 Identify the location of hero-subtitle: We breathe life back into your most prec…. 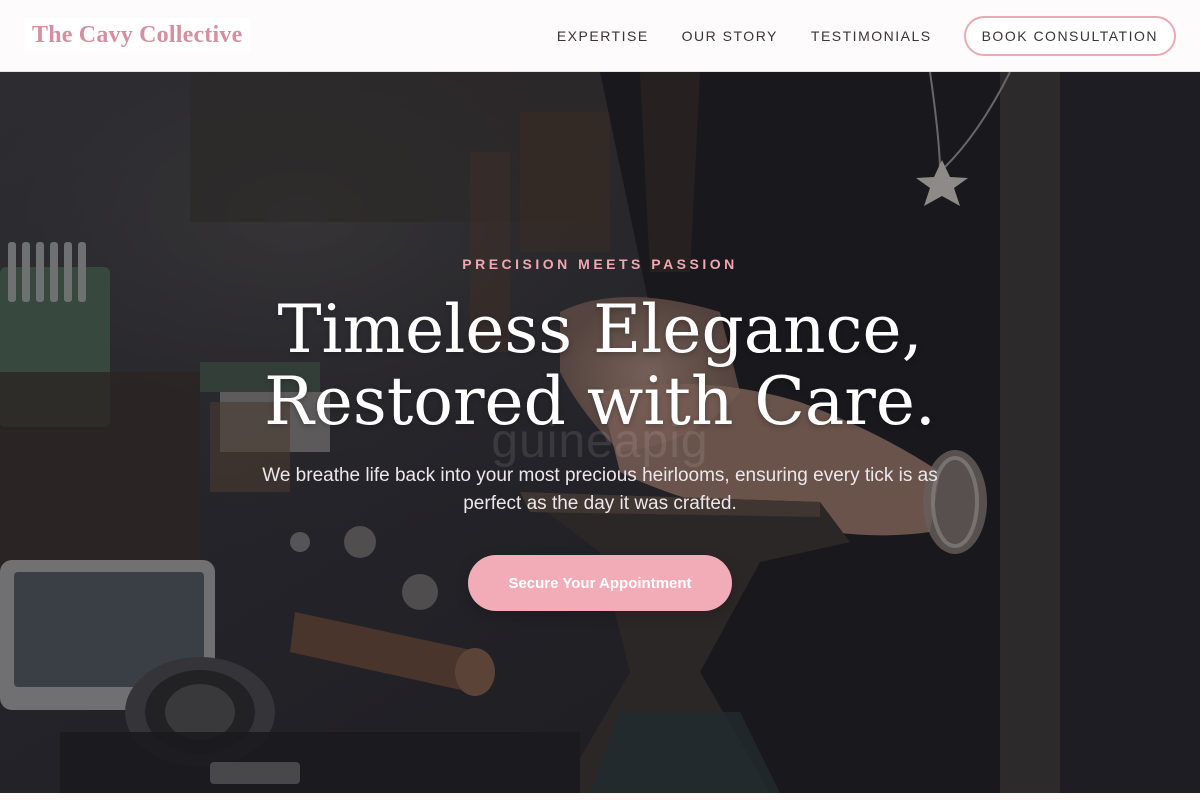
(600, 489).